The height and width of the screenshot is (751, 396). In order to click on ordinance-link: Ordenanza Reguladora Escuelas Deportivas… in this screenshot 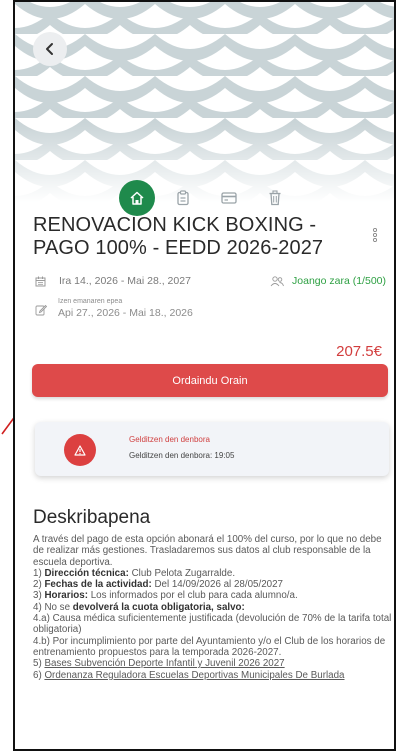, I will do `click(194, 675)`.